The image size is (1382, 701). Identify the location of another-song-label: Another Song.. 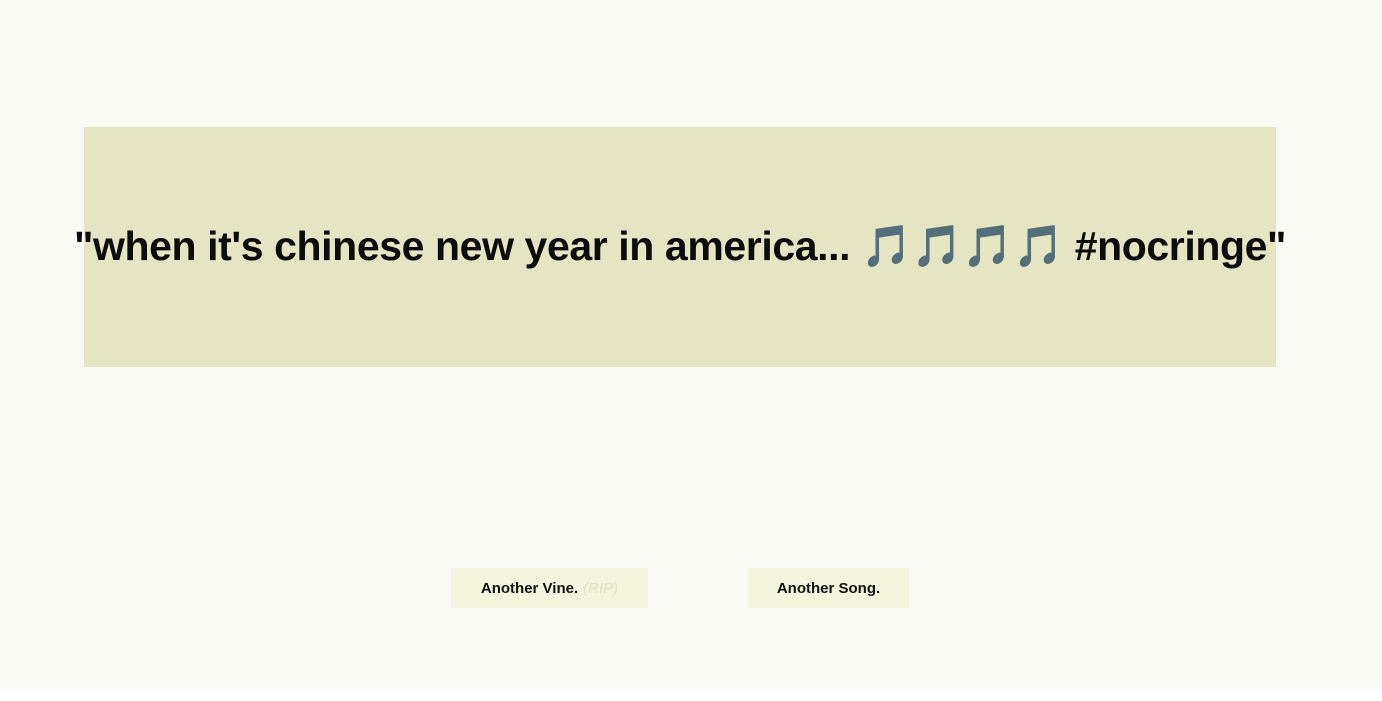
(828, 588).